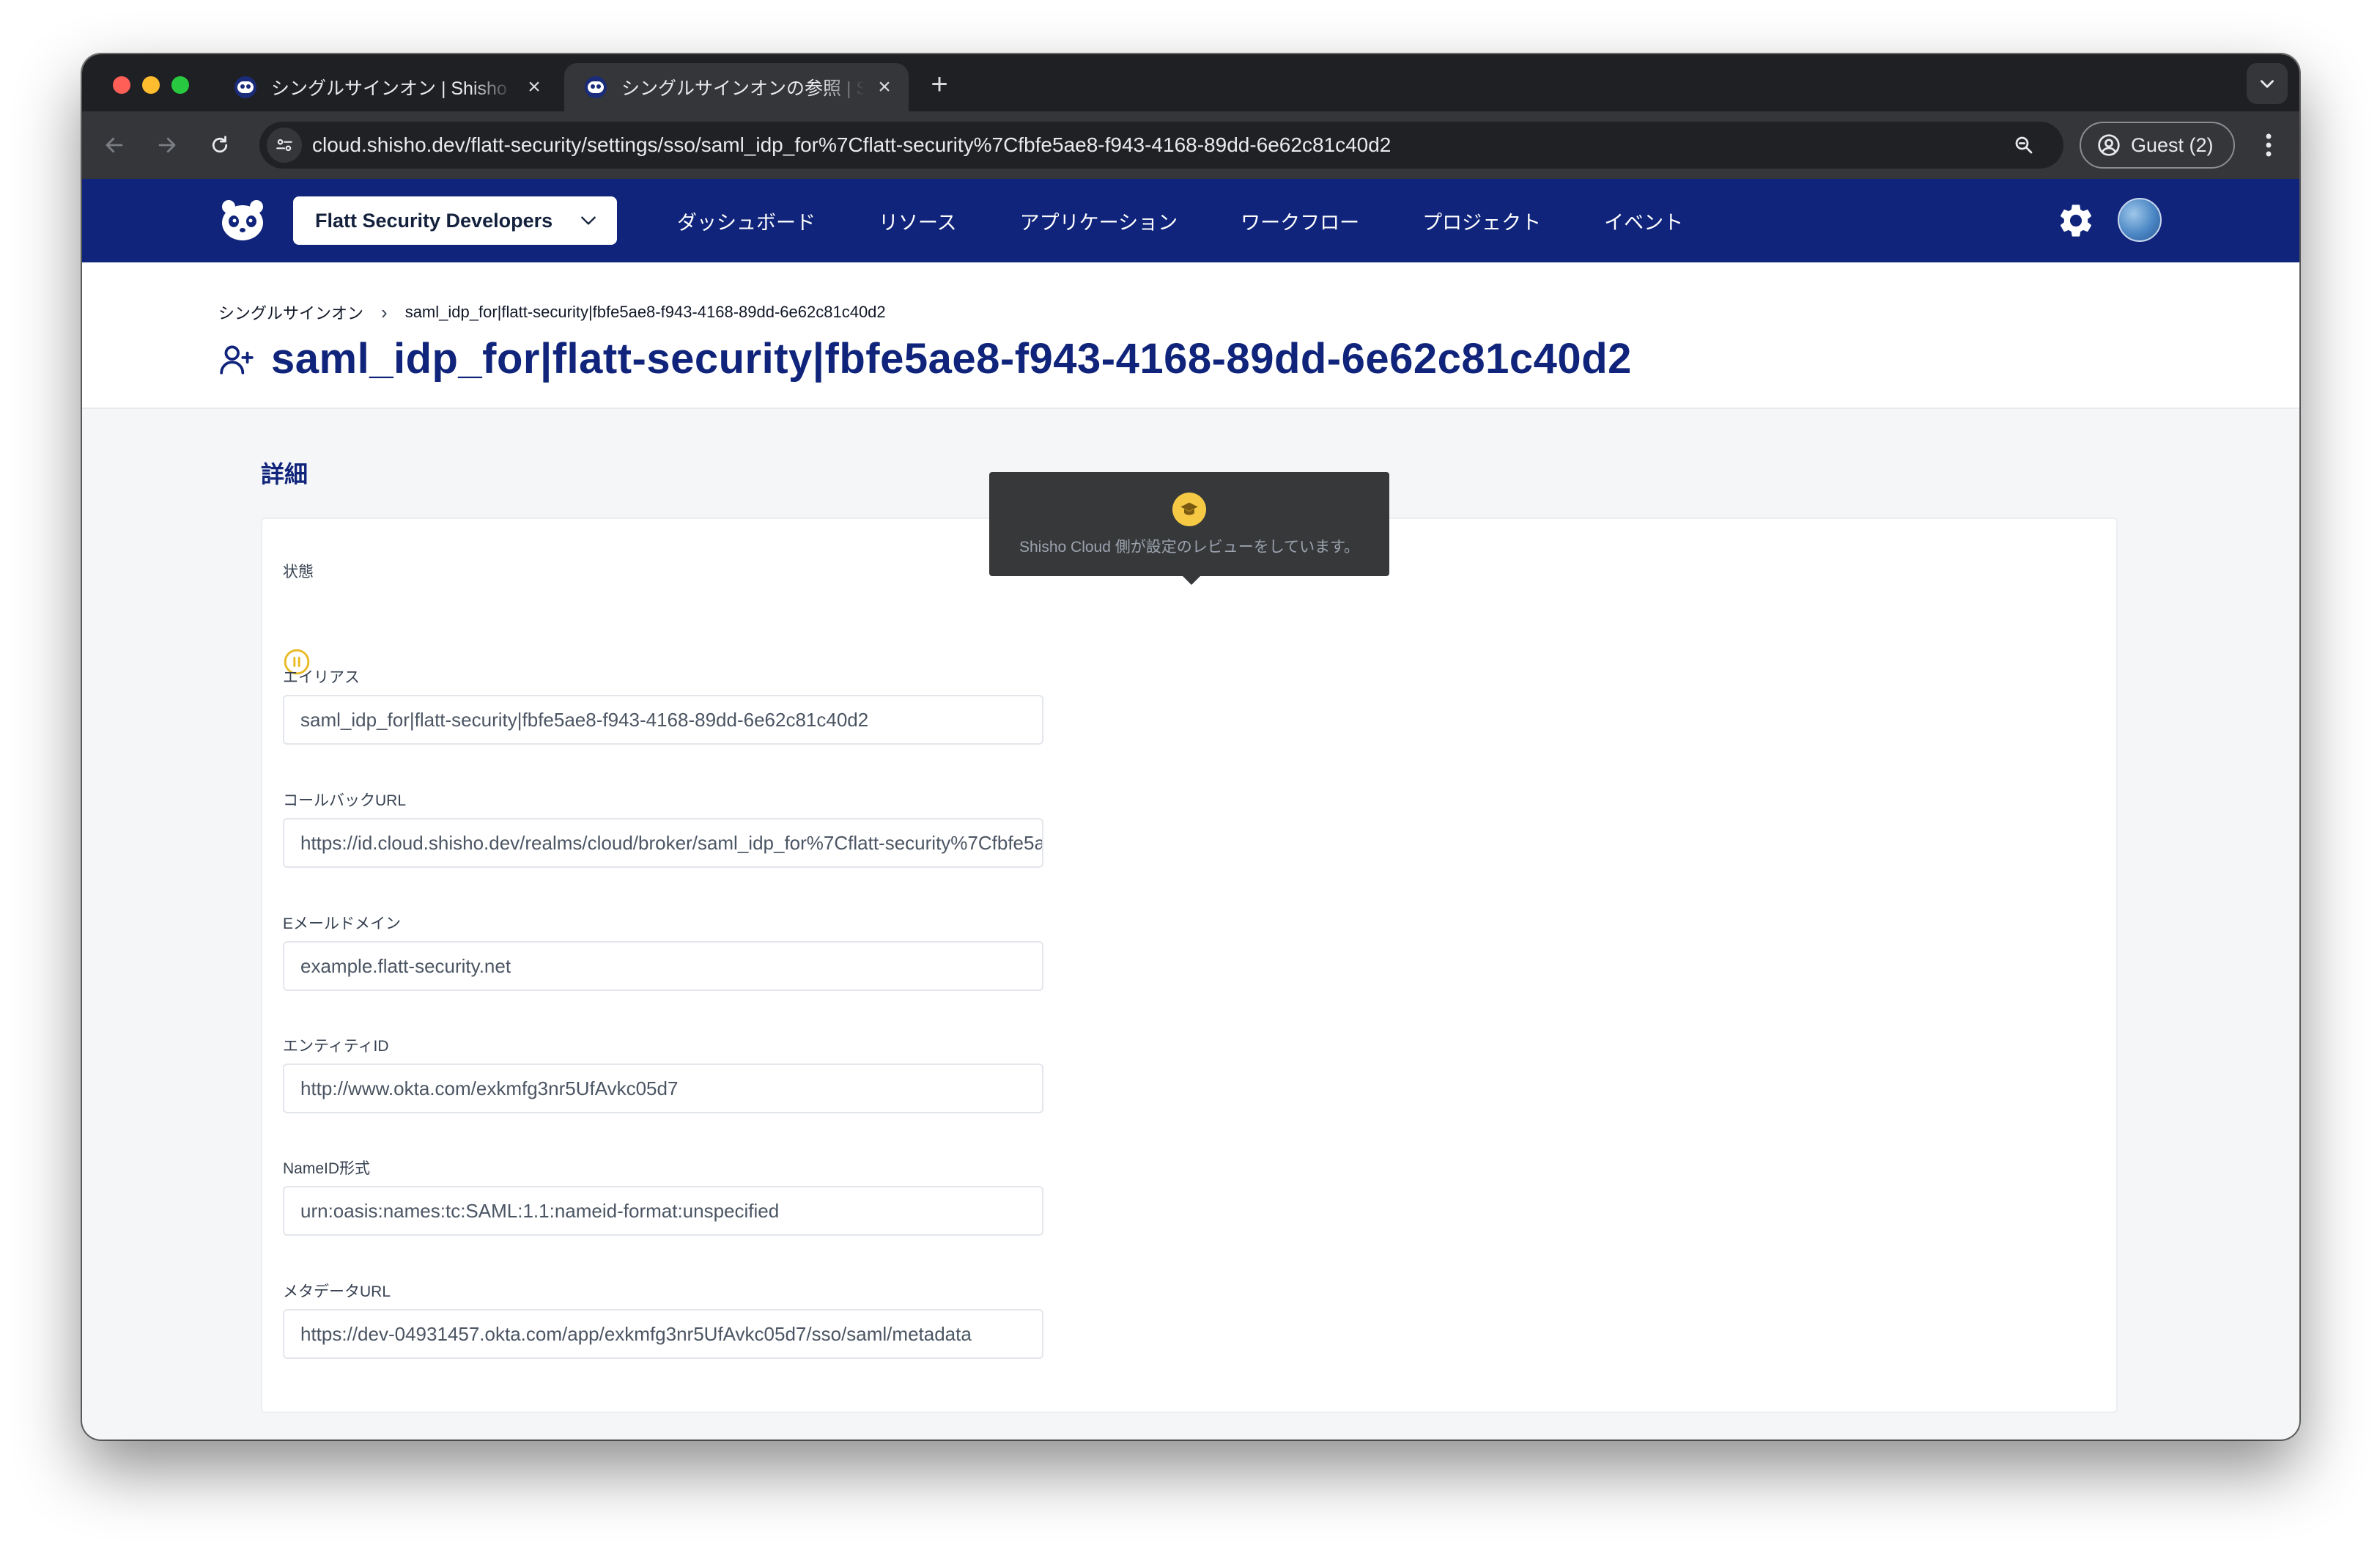 This screenshot has height=1548, width=2380. What do you see at coordinates (939, 85) in the screenshot?
I see `new-tab-button: +` at bounding box center [939, 85].